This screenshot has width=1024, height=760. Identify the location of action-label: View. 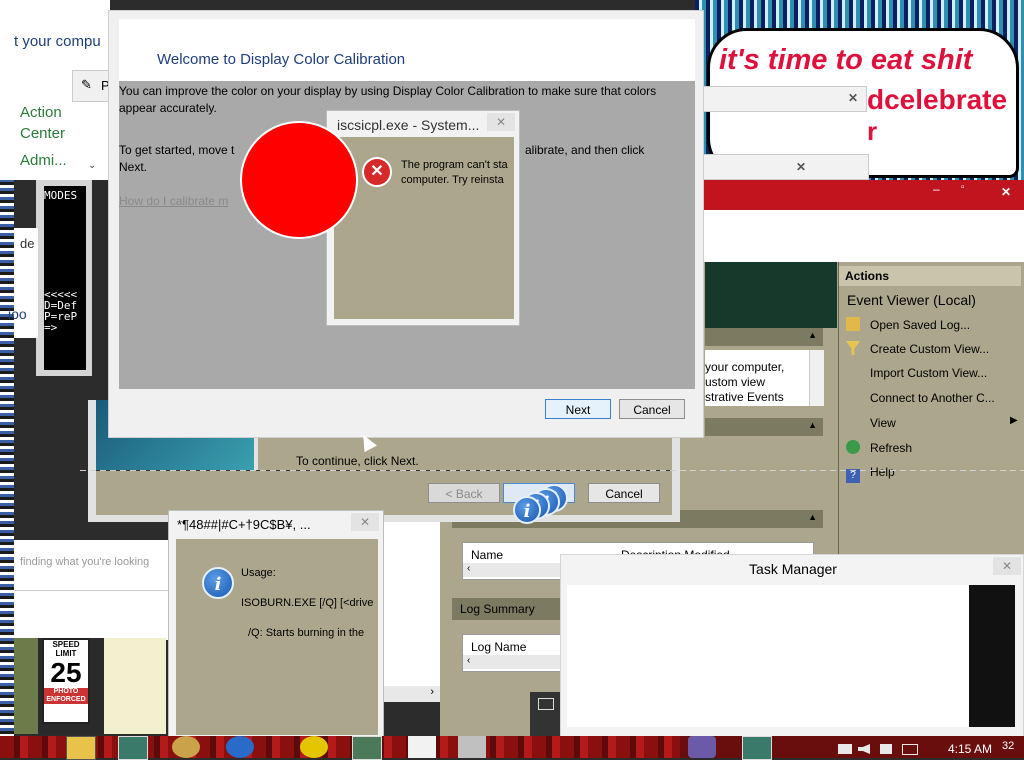
(883, 423).